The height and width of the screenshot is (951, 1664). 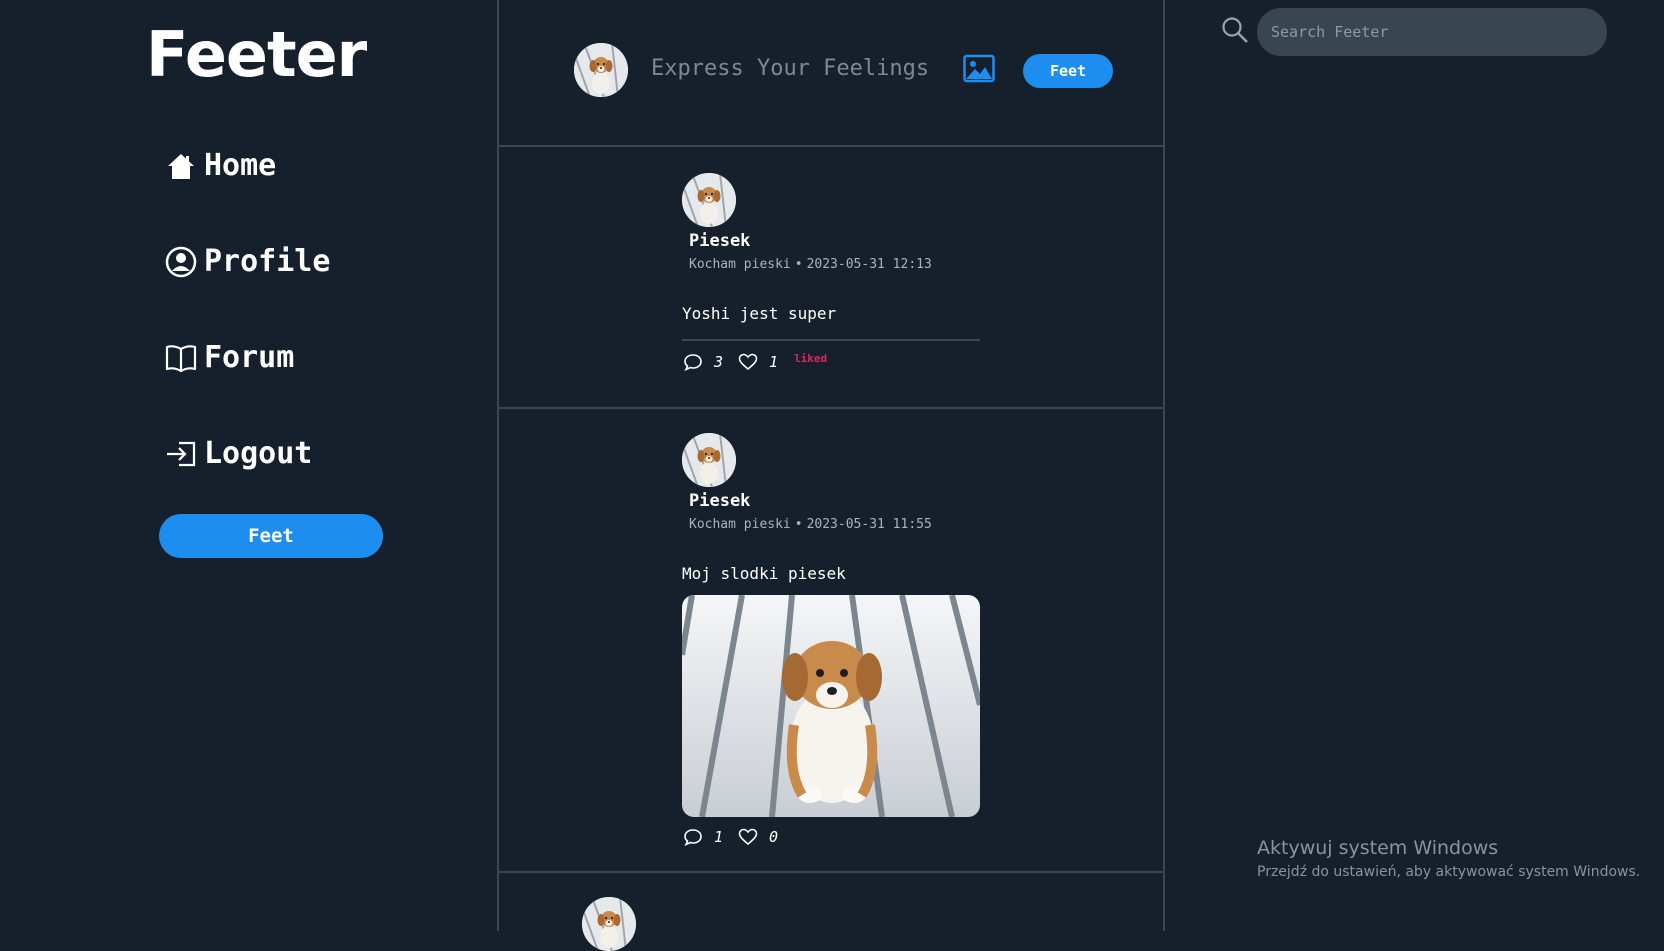 What do you see at coordinates (831, 706) in the screenshot?
I see `post-image` at bounding box center [831, 706].